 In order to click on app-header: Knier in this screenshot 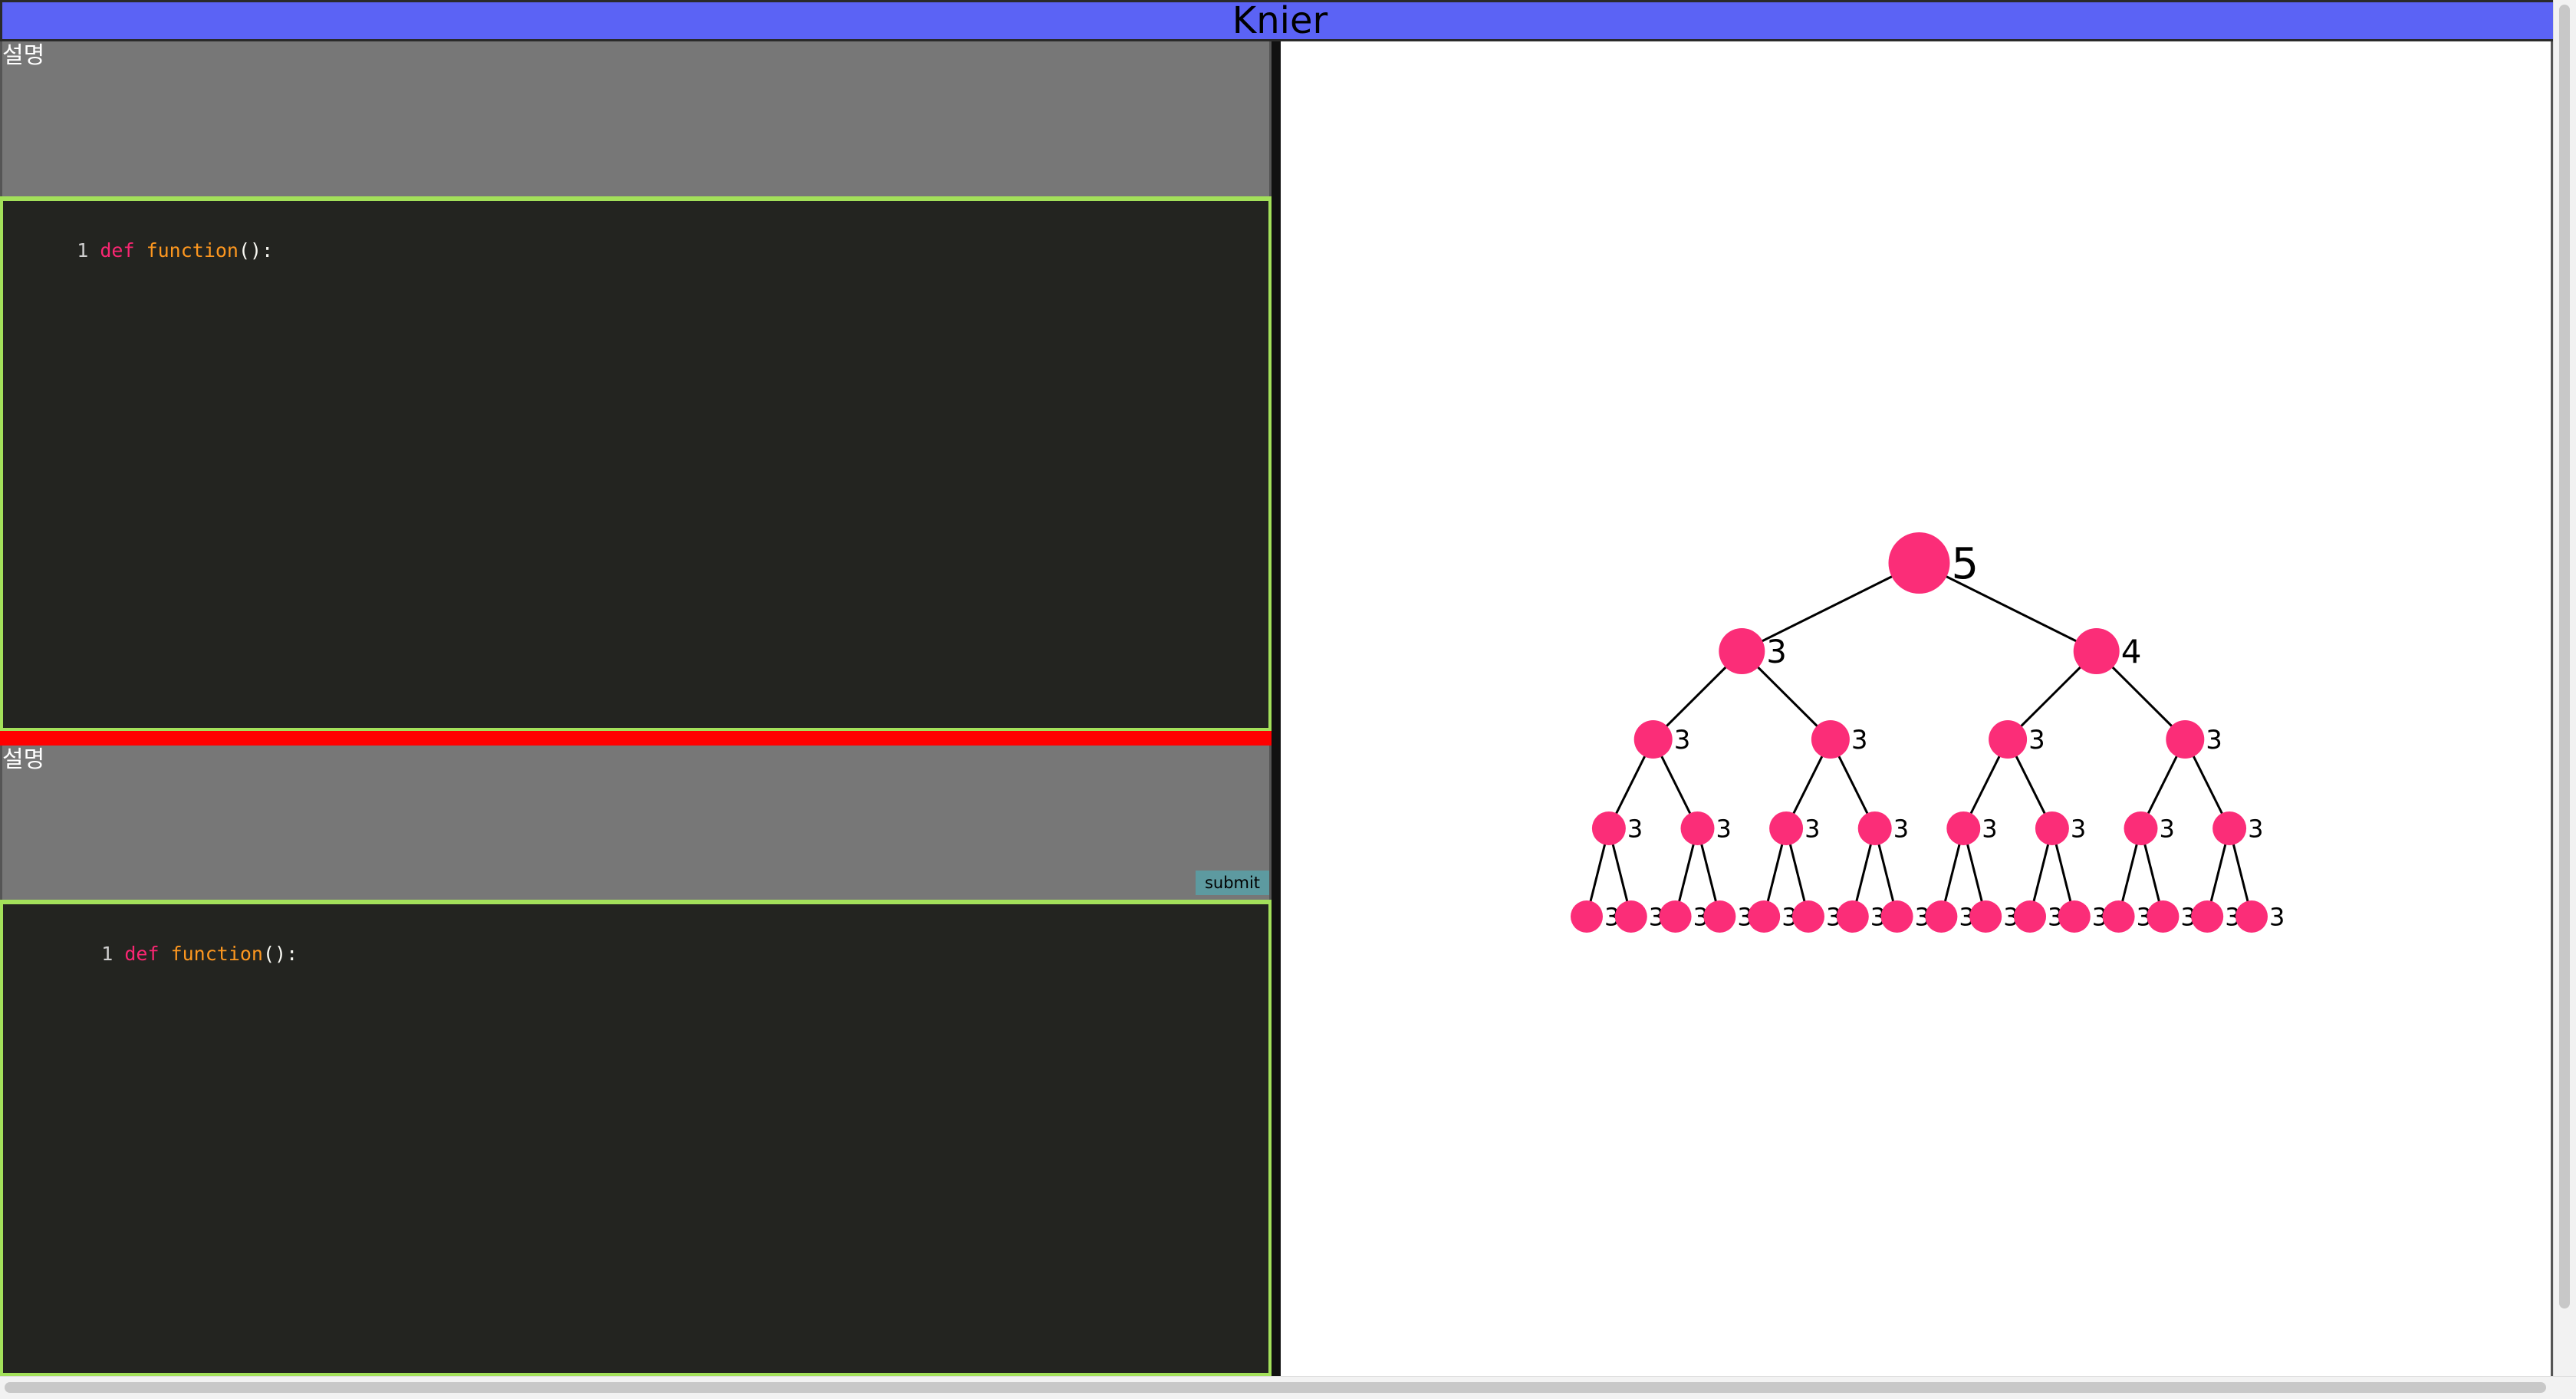, I will do `click(1280, 21)`.